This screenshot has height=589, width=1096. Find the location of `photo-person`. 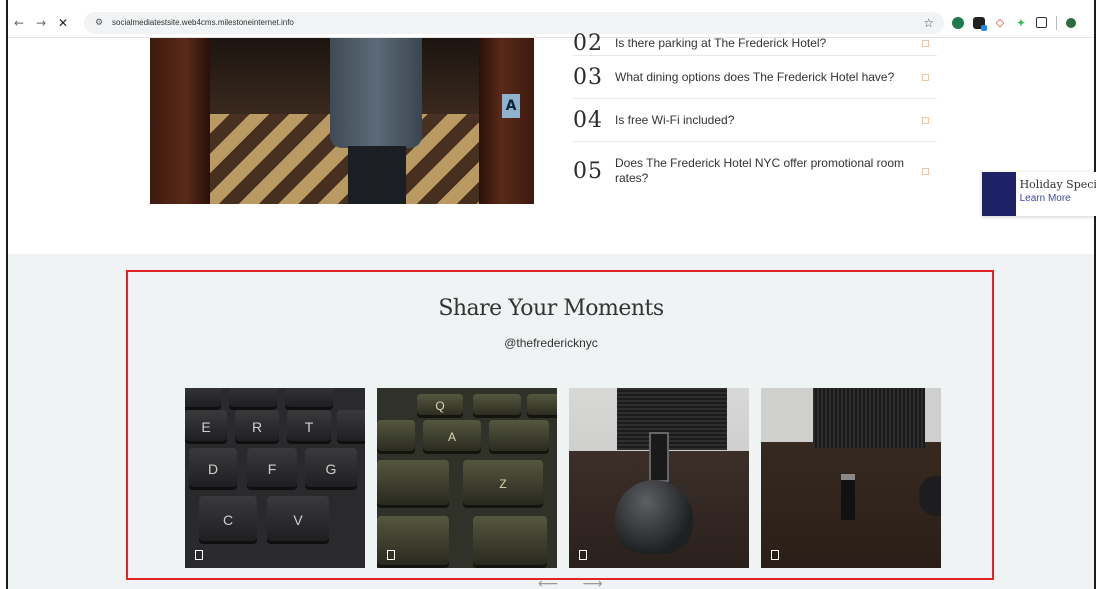

photo-person is located at coordinates (376, 93).